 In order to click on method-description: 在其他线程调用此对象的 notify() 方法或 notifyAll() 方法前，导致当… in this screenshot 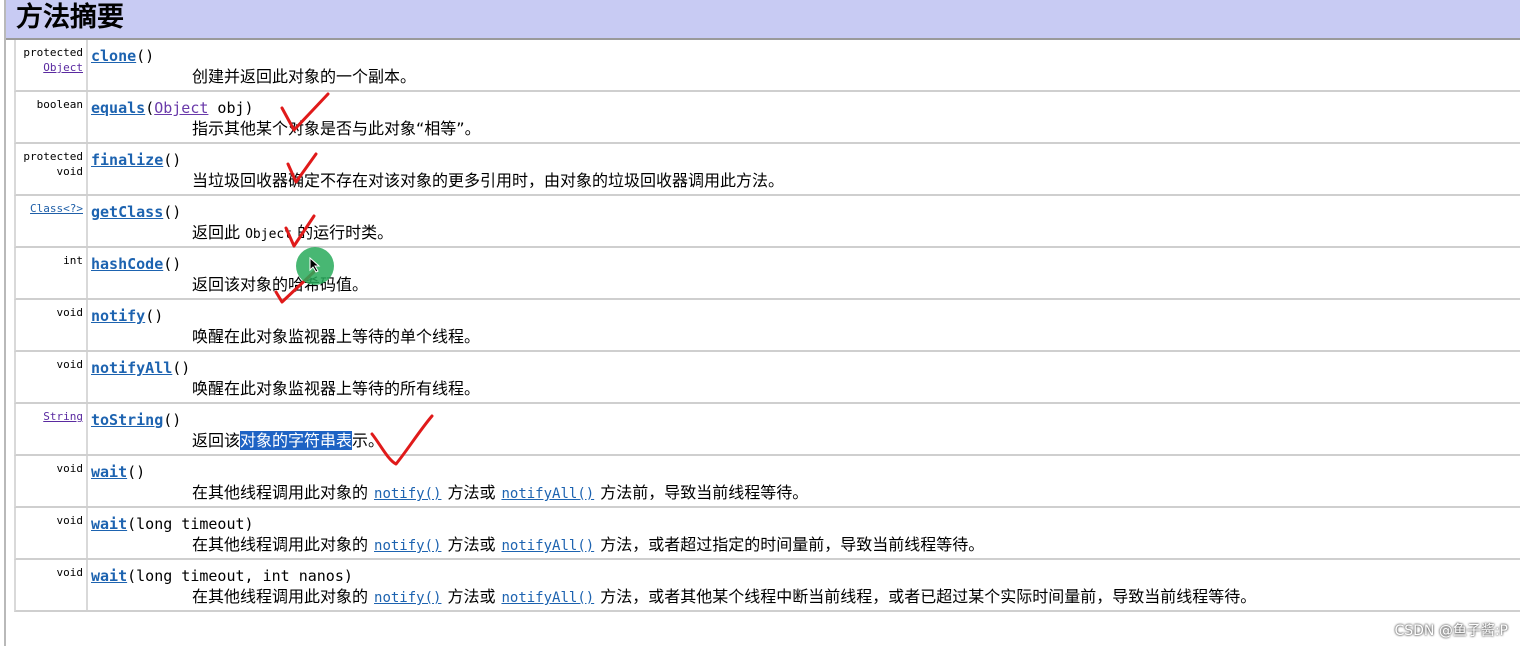, I will do `click(500, 492)`.